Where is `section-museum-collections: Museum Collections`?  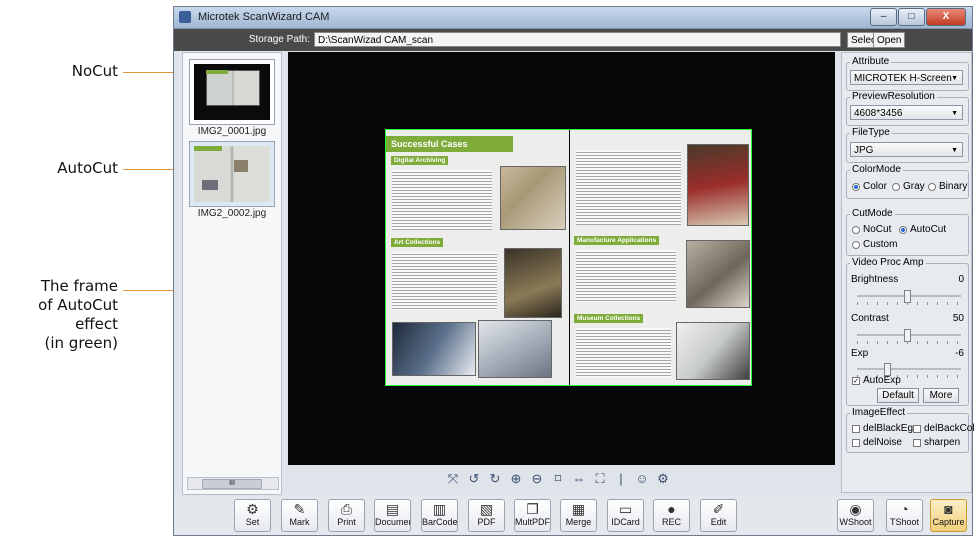
section-museum-collections: Museum Collections is located at coordinates (609, 318).